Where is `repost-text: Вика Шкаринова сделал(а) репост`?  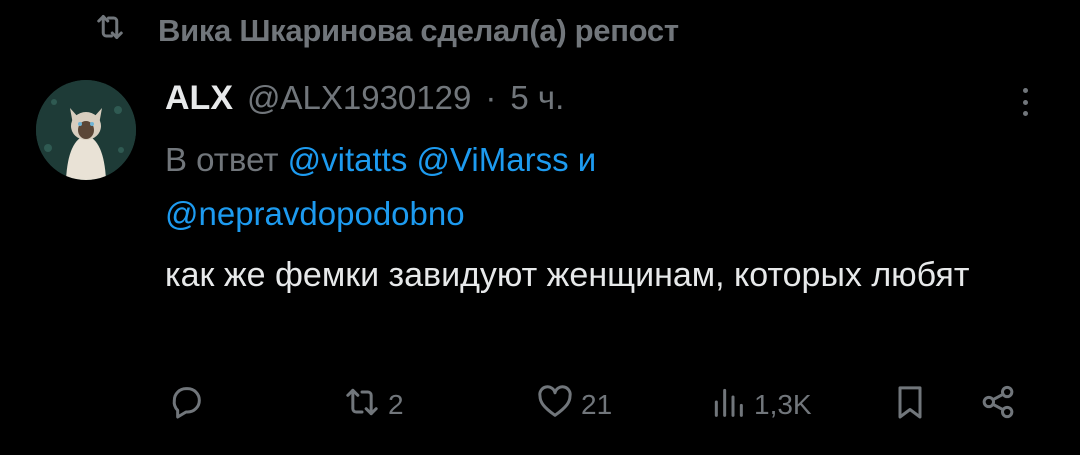 repost-text: Вика Шкаринова сделал(а) репост is located at coordinates (418, 30).